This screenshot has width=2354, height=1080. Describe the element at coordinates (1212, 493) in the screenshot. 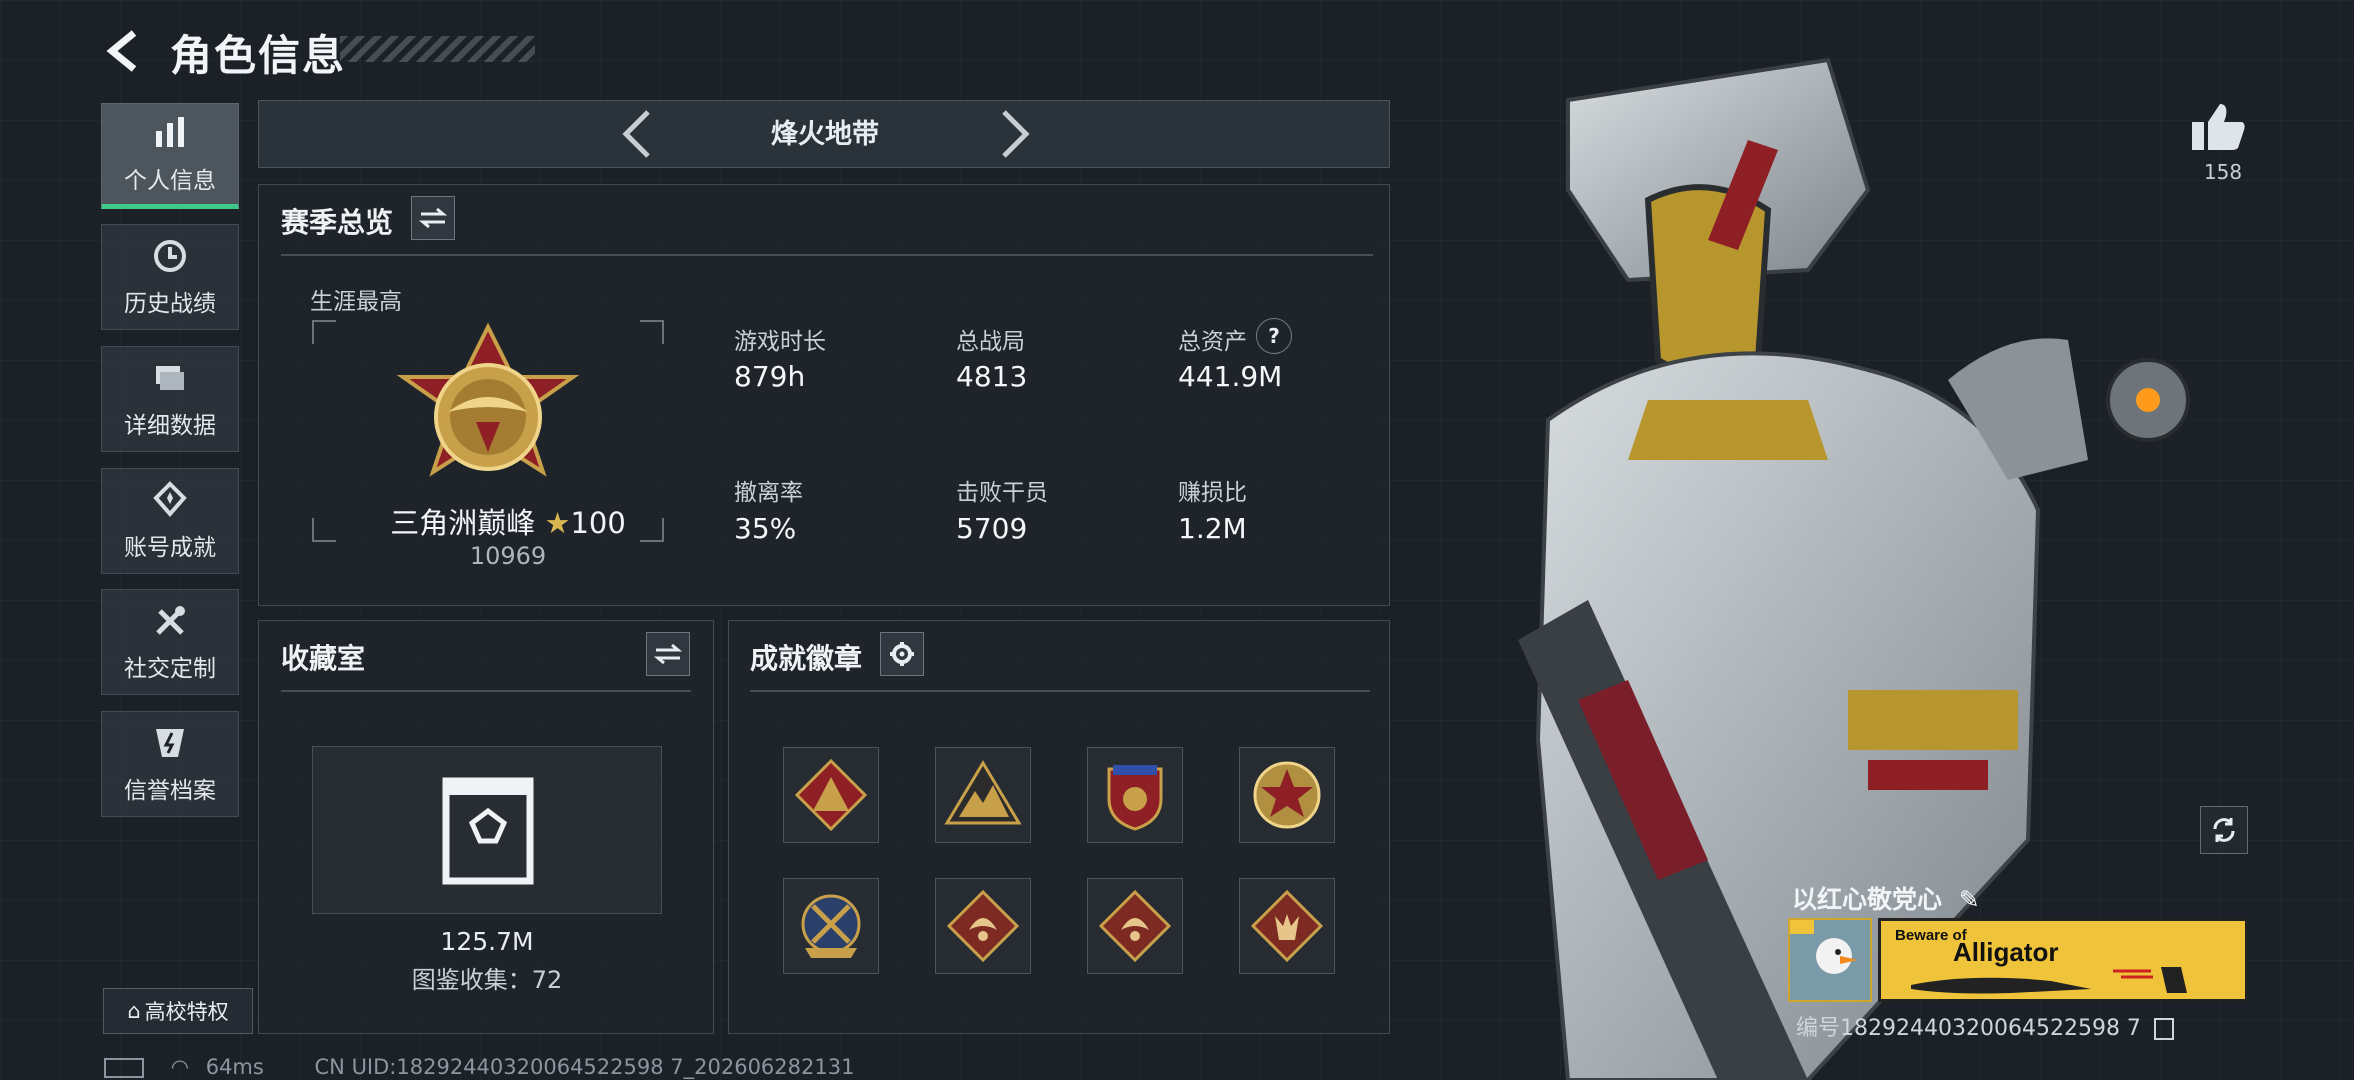

I see `stat-label: 赚损比` at that location.